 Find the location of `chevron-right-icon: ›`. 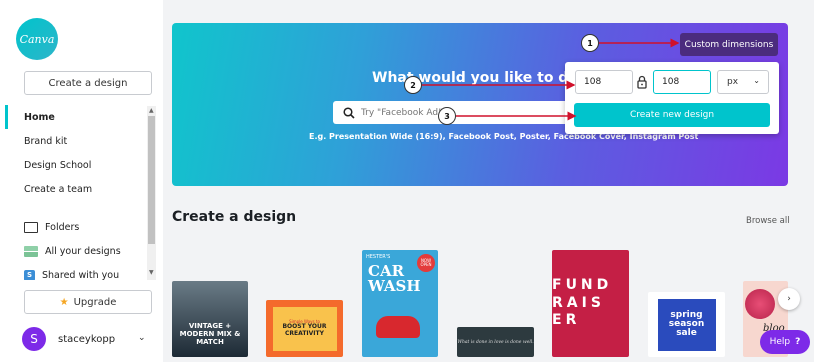

chevron-right-icon: › is located at coordinates (789, 299).